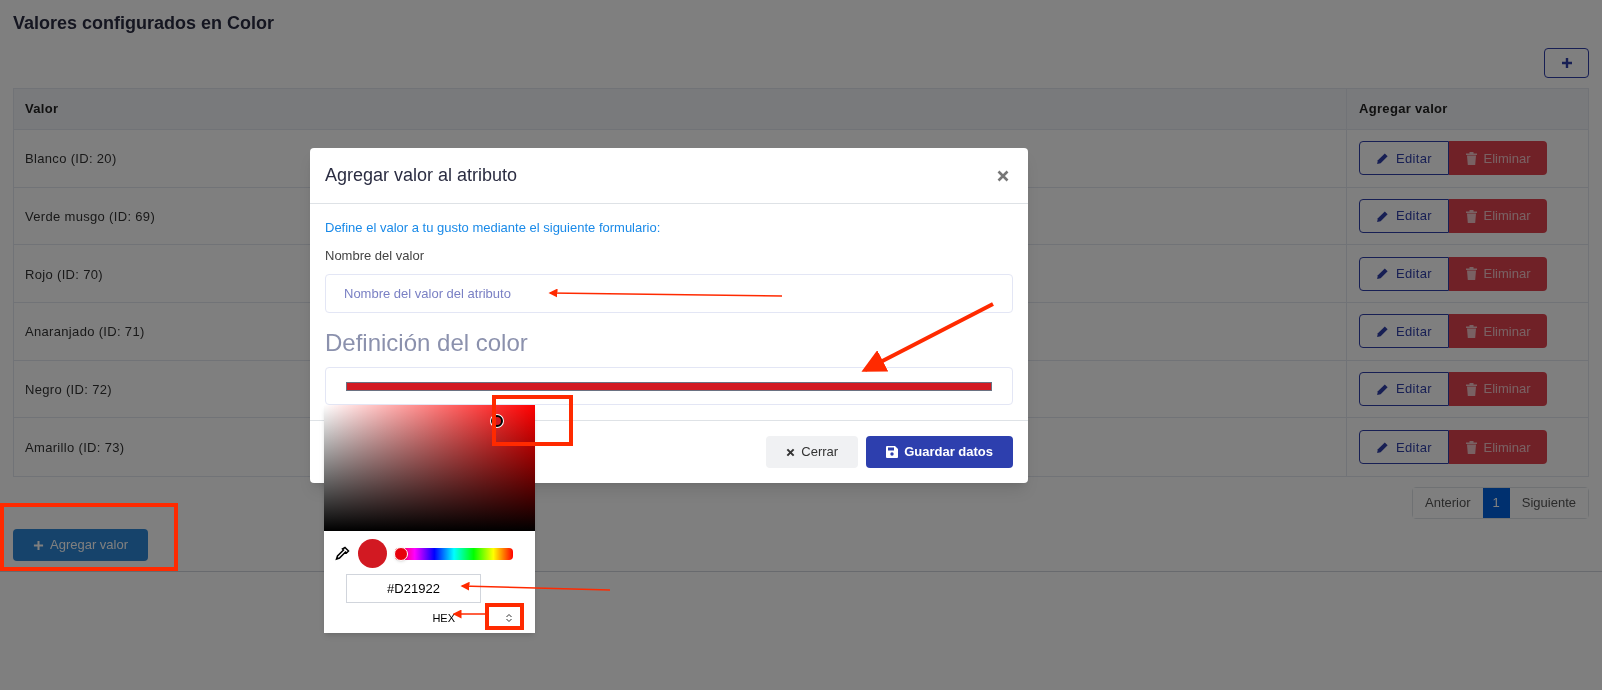  What do you see at coordinates (669, 386) in the screenshot?
I see `color-field` at bounding box center [669, 386].